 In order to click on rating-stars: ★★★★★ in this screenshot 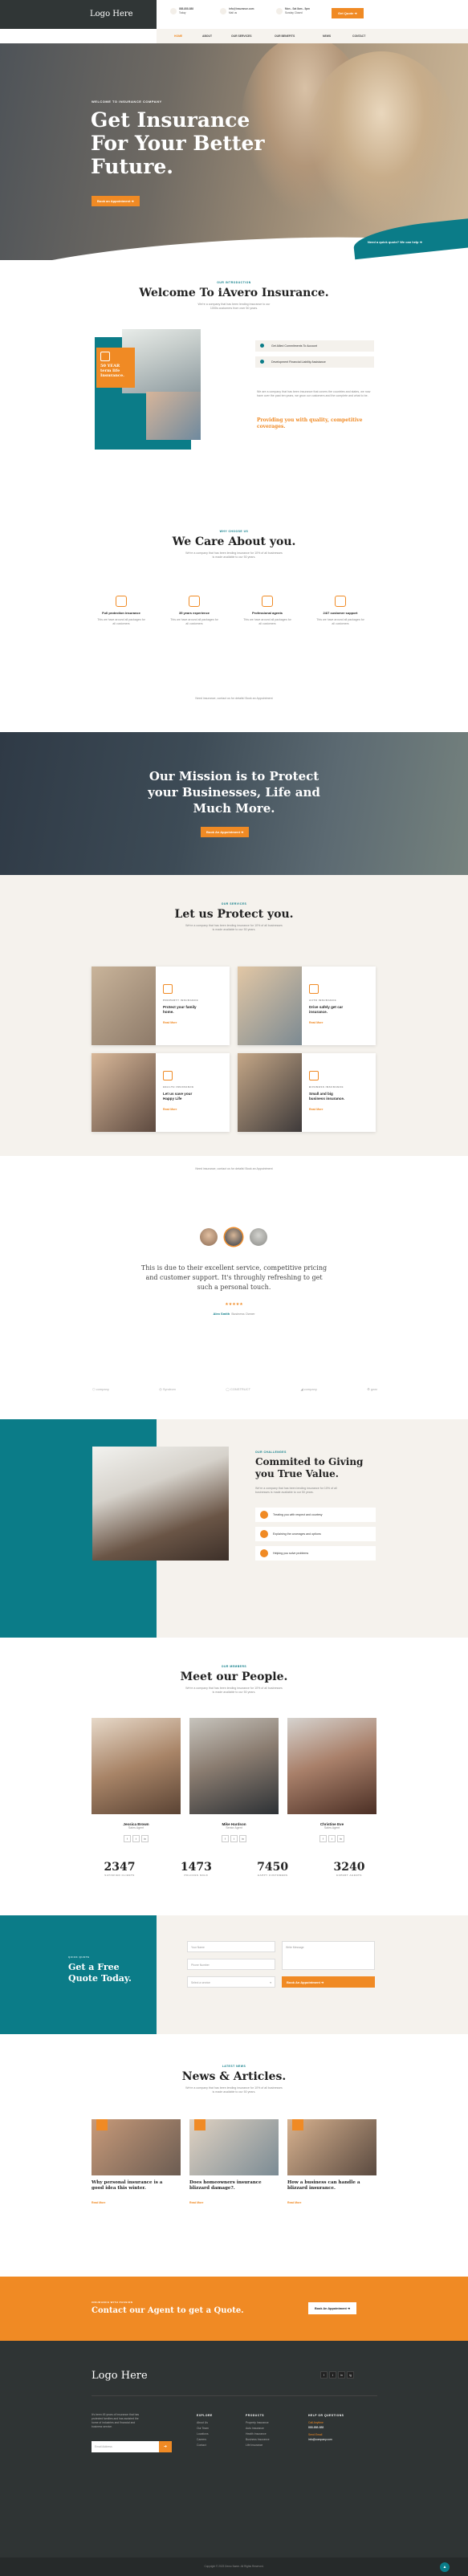, I will do `click(234, 1304)`.